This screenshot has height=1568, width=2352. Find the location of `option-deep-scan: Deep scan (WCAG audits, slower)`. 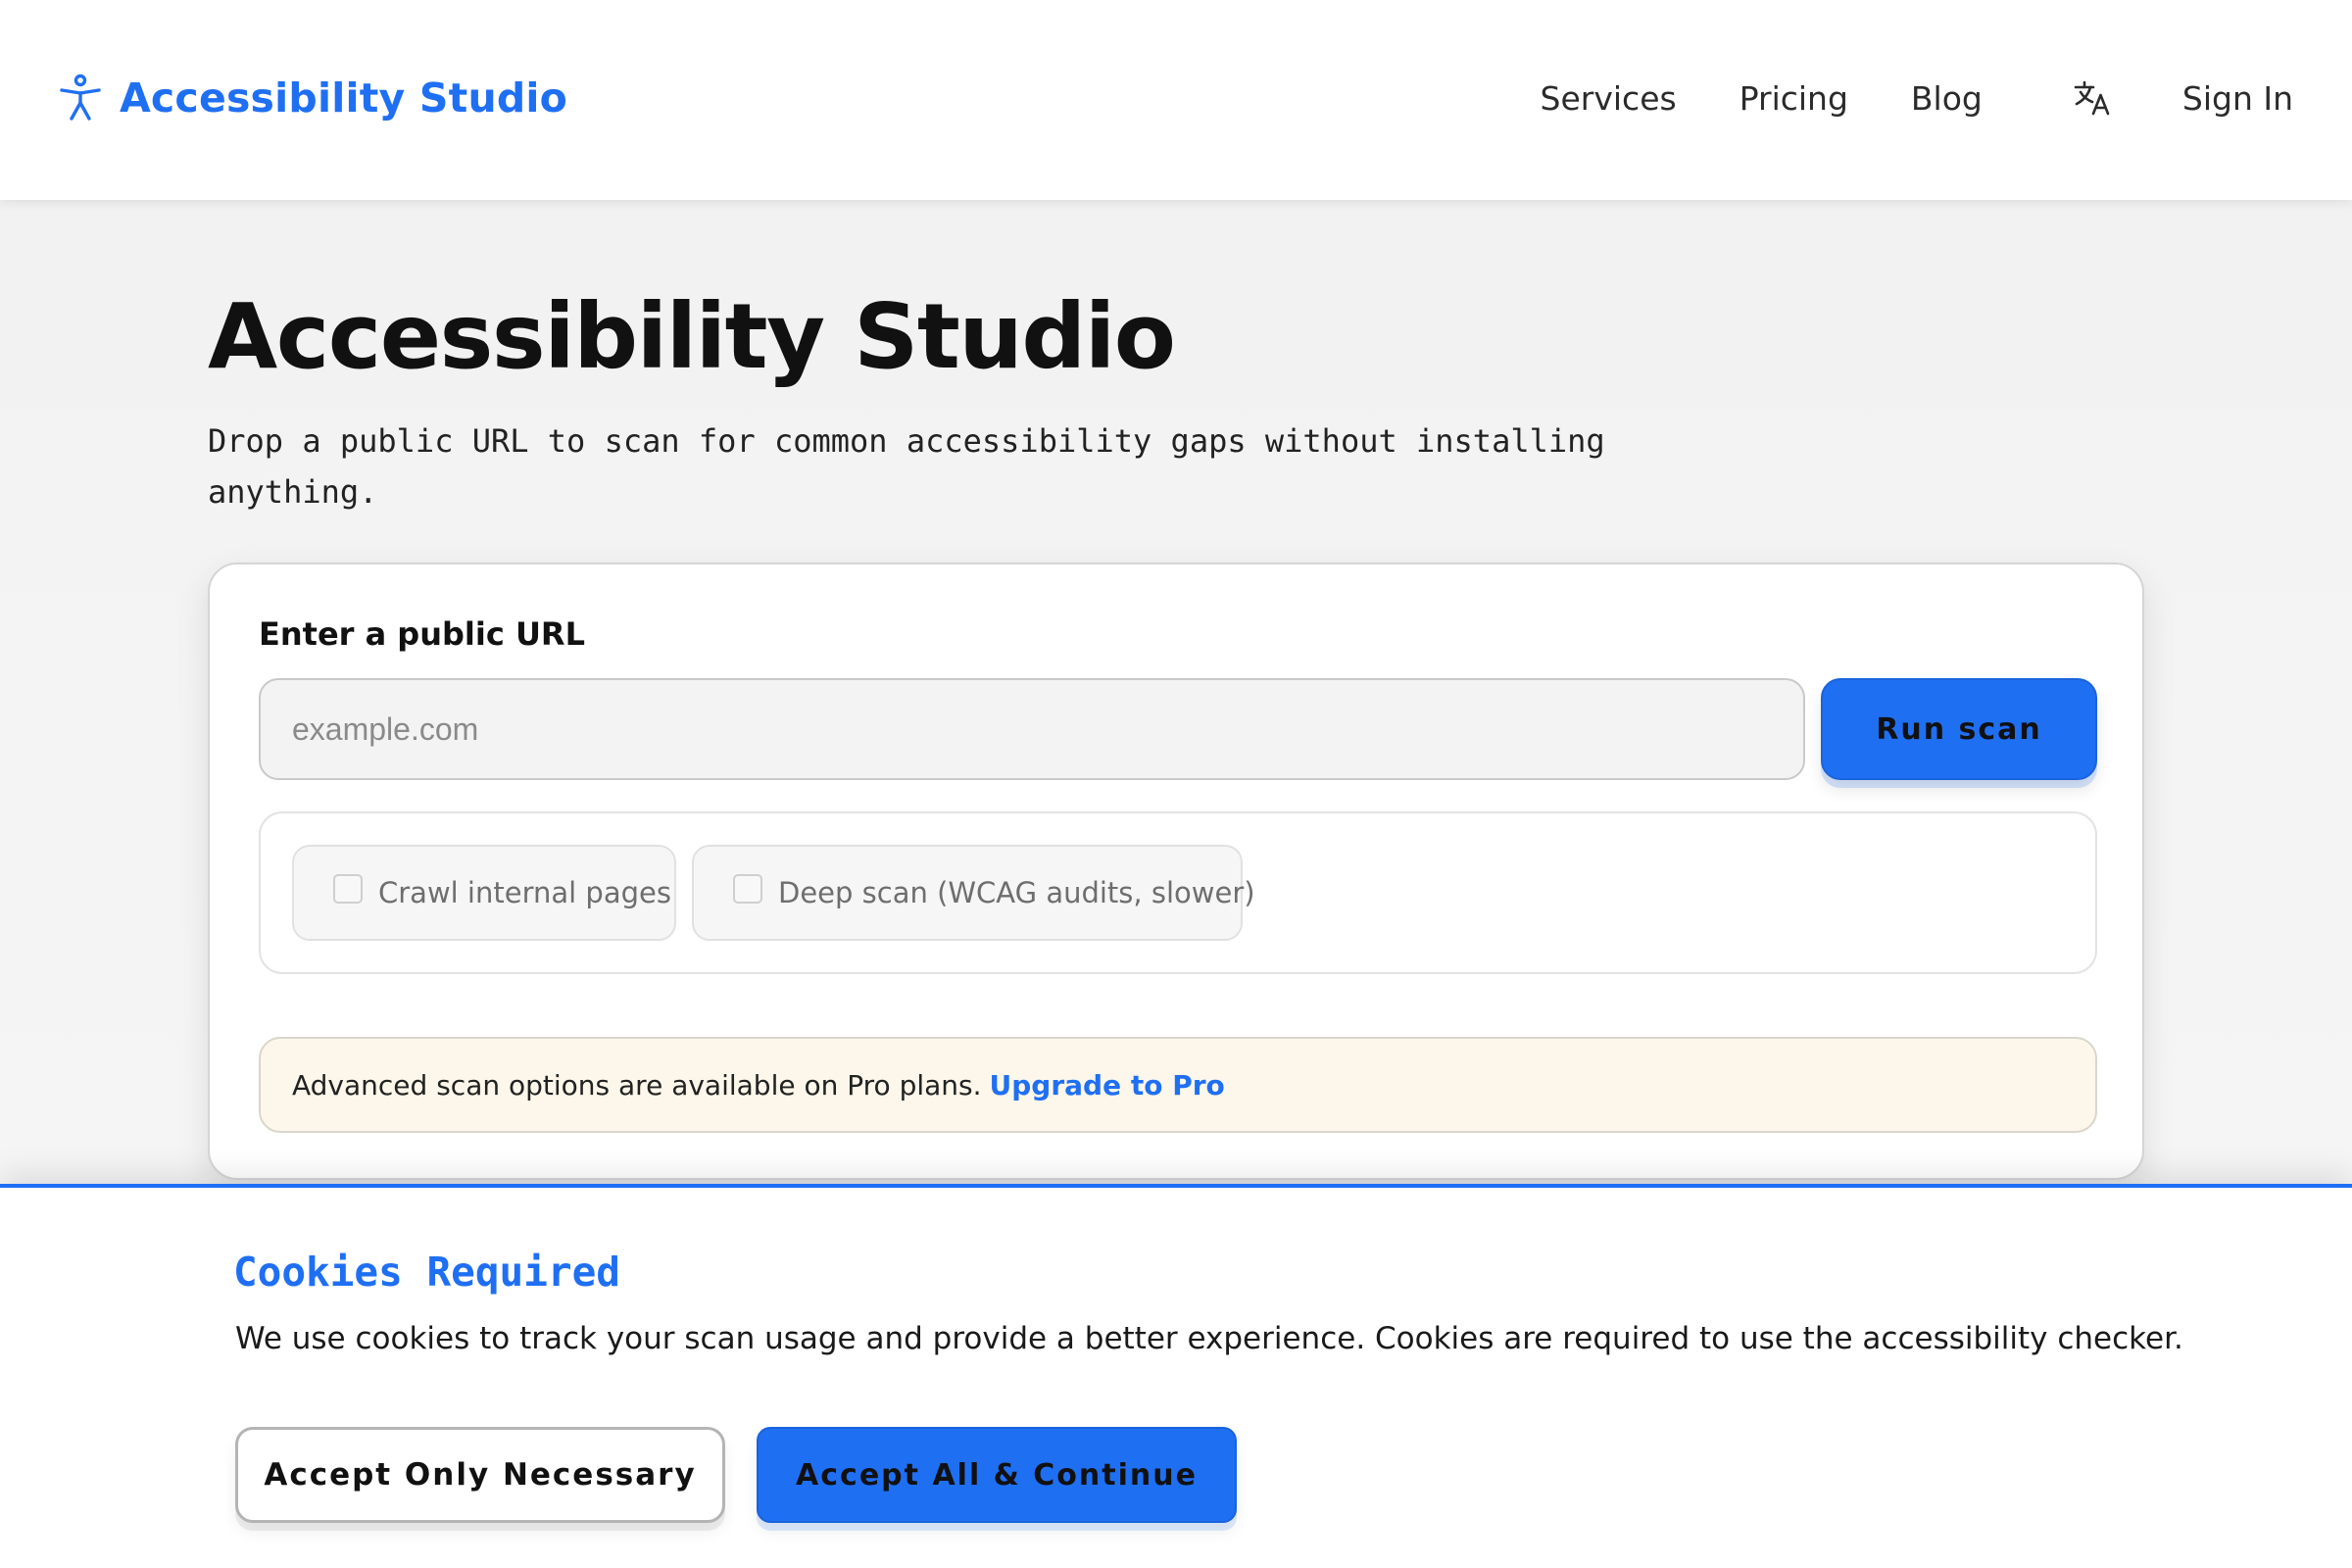

option-deep-scan: Deep scan (WCAG audits, slower) is located at coordinates (973, 893).